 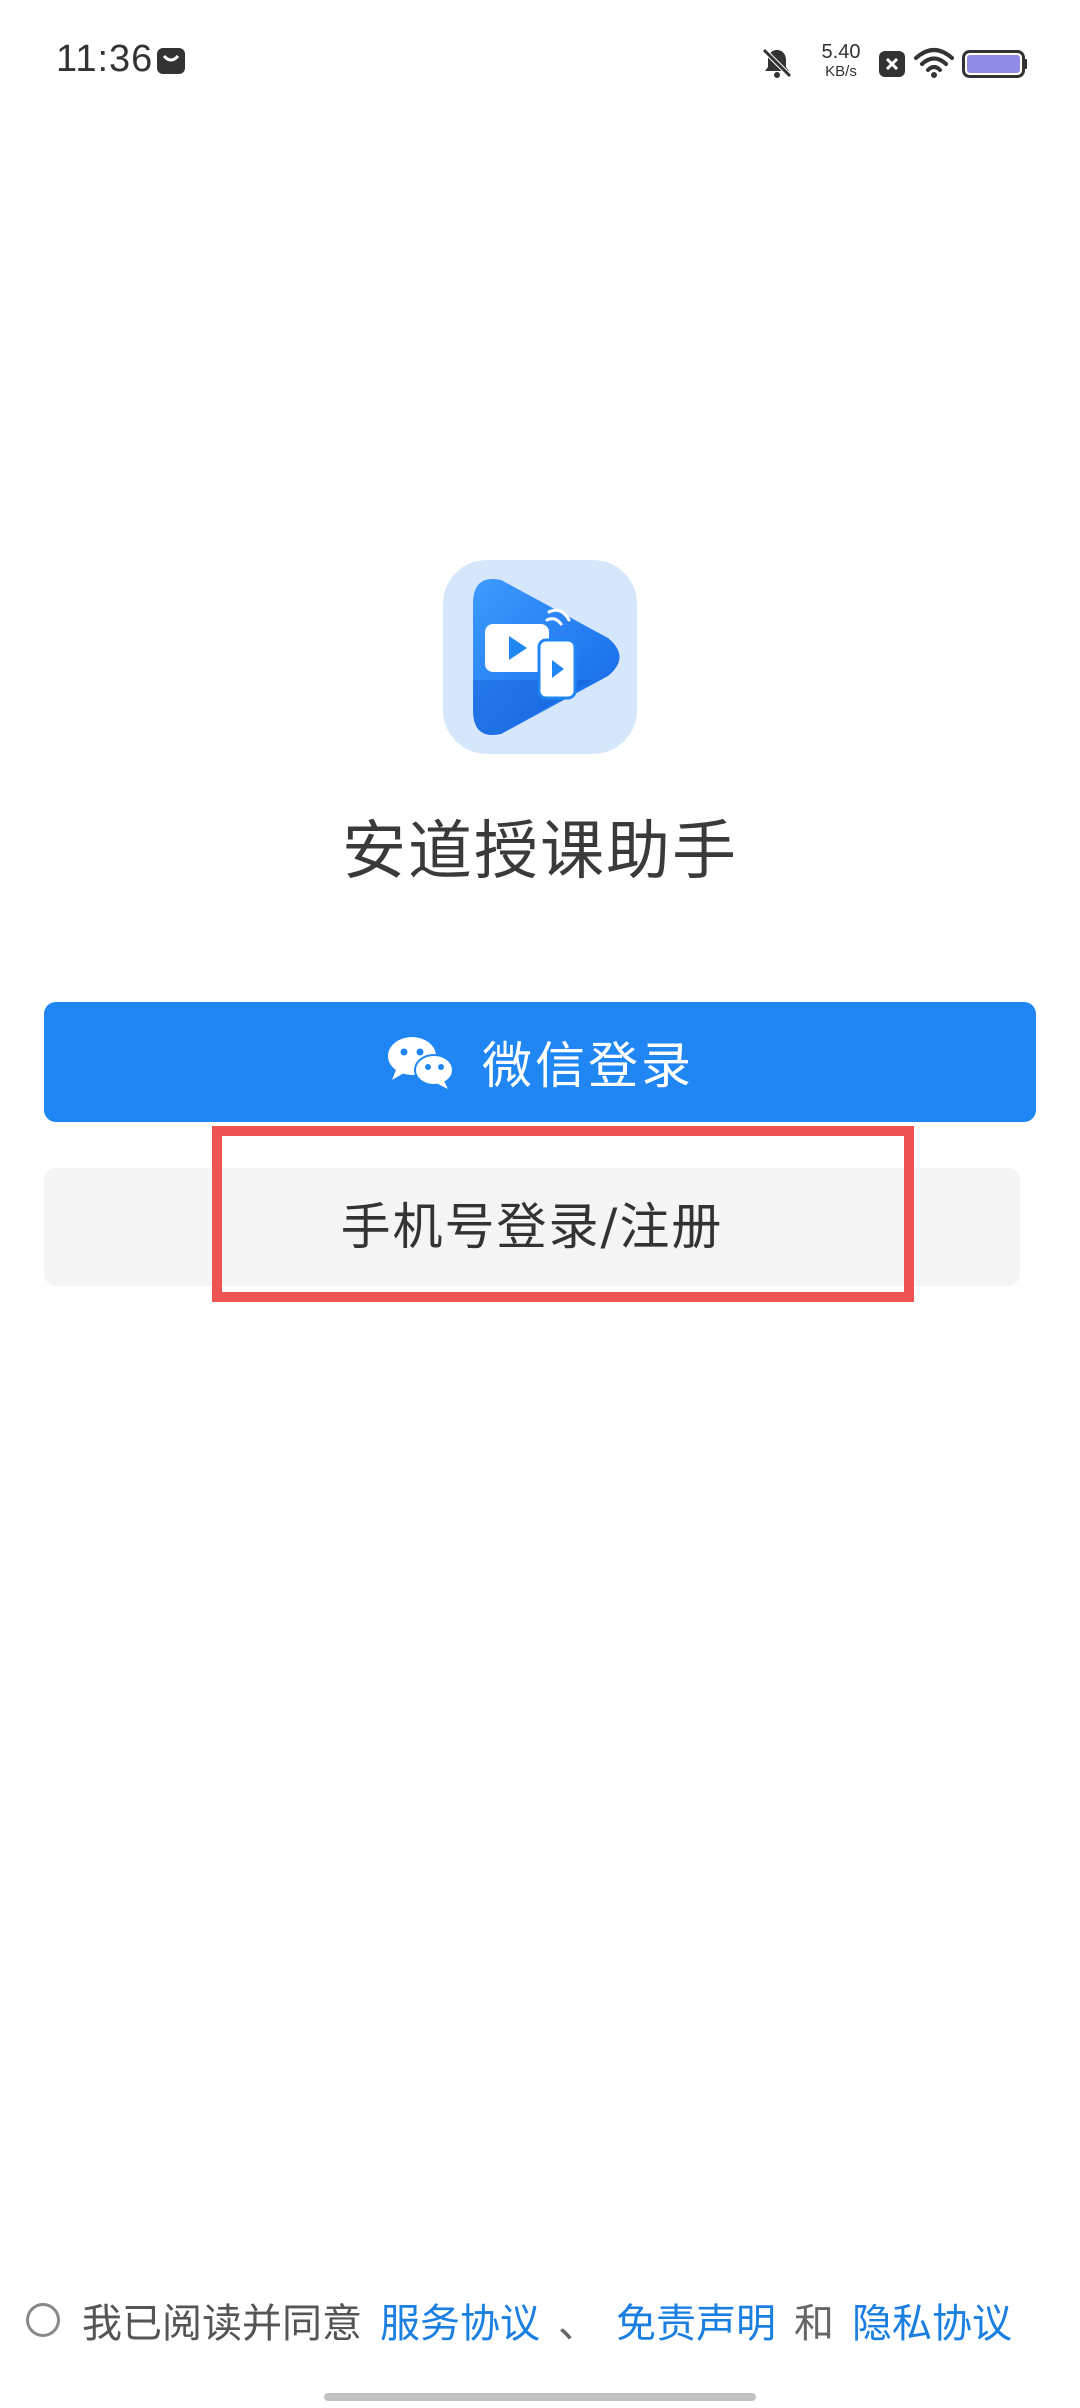 What do you see at coordinates (814, 2324) in the screenshot?
I see `agreement-and: 和` at bounding box center [814, 2324].